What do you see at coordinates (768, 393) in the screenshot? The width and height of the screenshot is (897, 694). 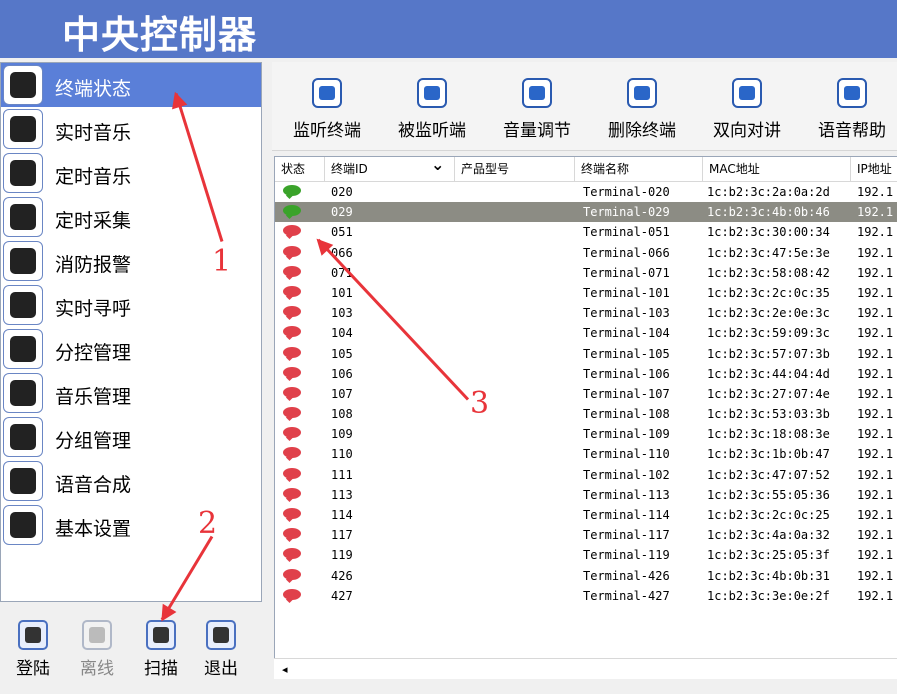 I see `cell-mac: 1c:b2:3c:27:07:4e` at bounding box center [768, 393].